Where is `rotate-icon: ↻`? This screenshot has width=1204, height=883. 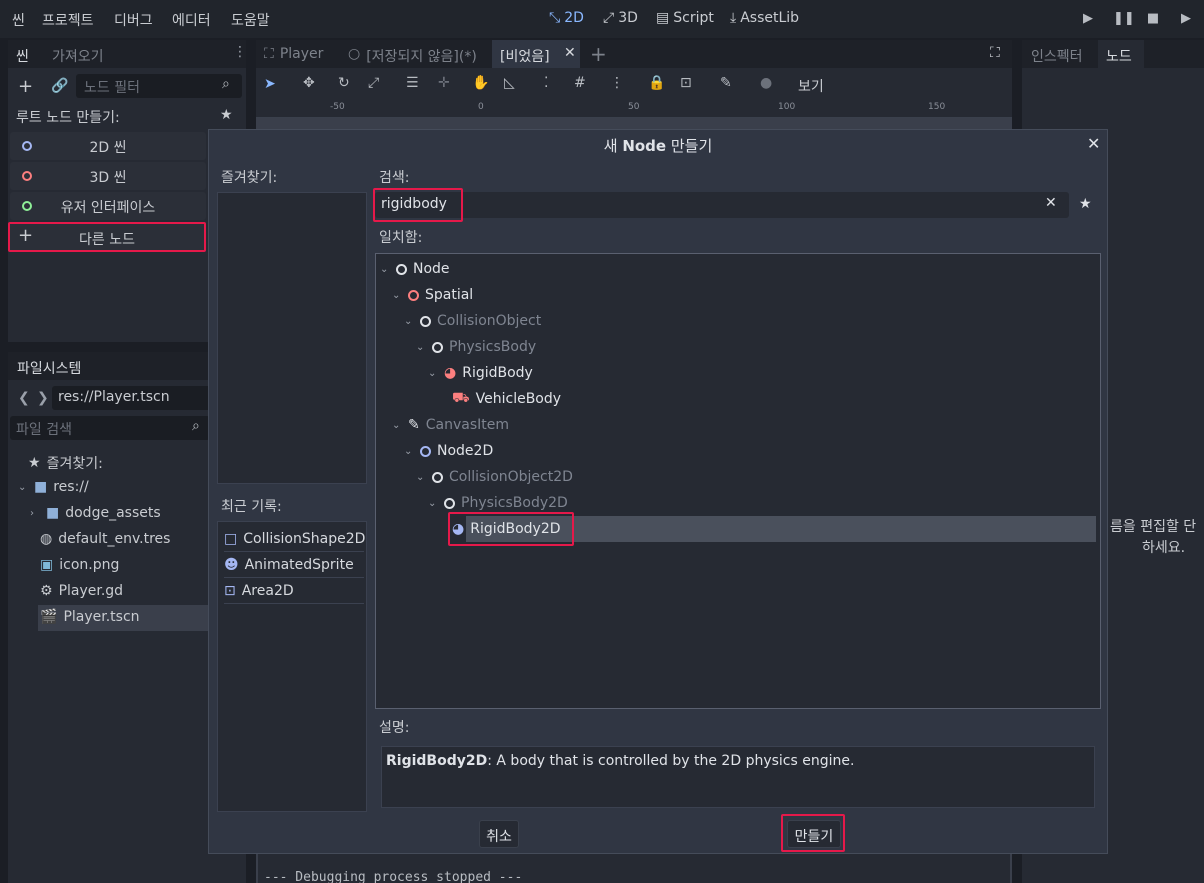 rotate-icon: ↻ is located at coordinates (344, 83).